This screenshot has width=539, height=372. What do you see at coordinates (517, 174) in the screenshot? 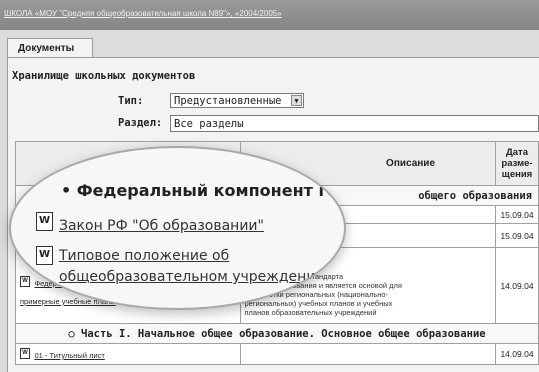
I see `header-date-line: щения` at bounding box center [517, 174].